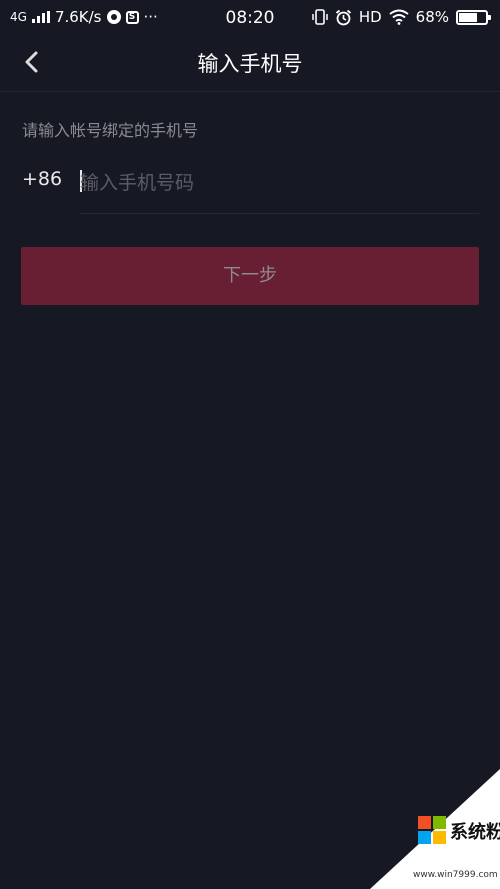 This screenshot has width=500, height=889. Describe the element at coordinates (42, 179) in the screenshot. I see `country-code: +86` at that location.